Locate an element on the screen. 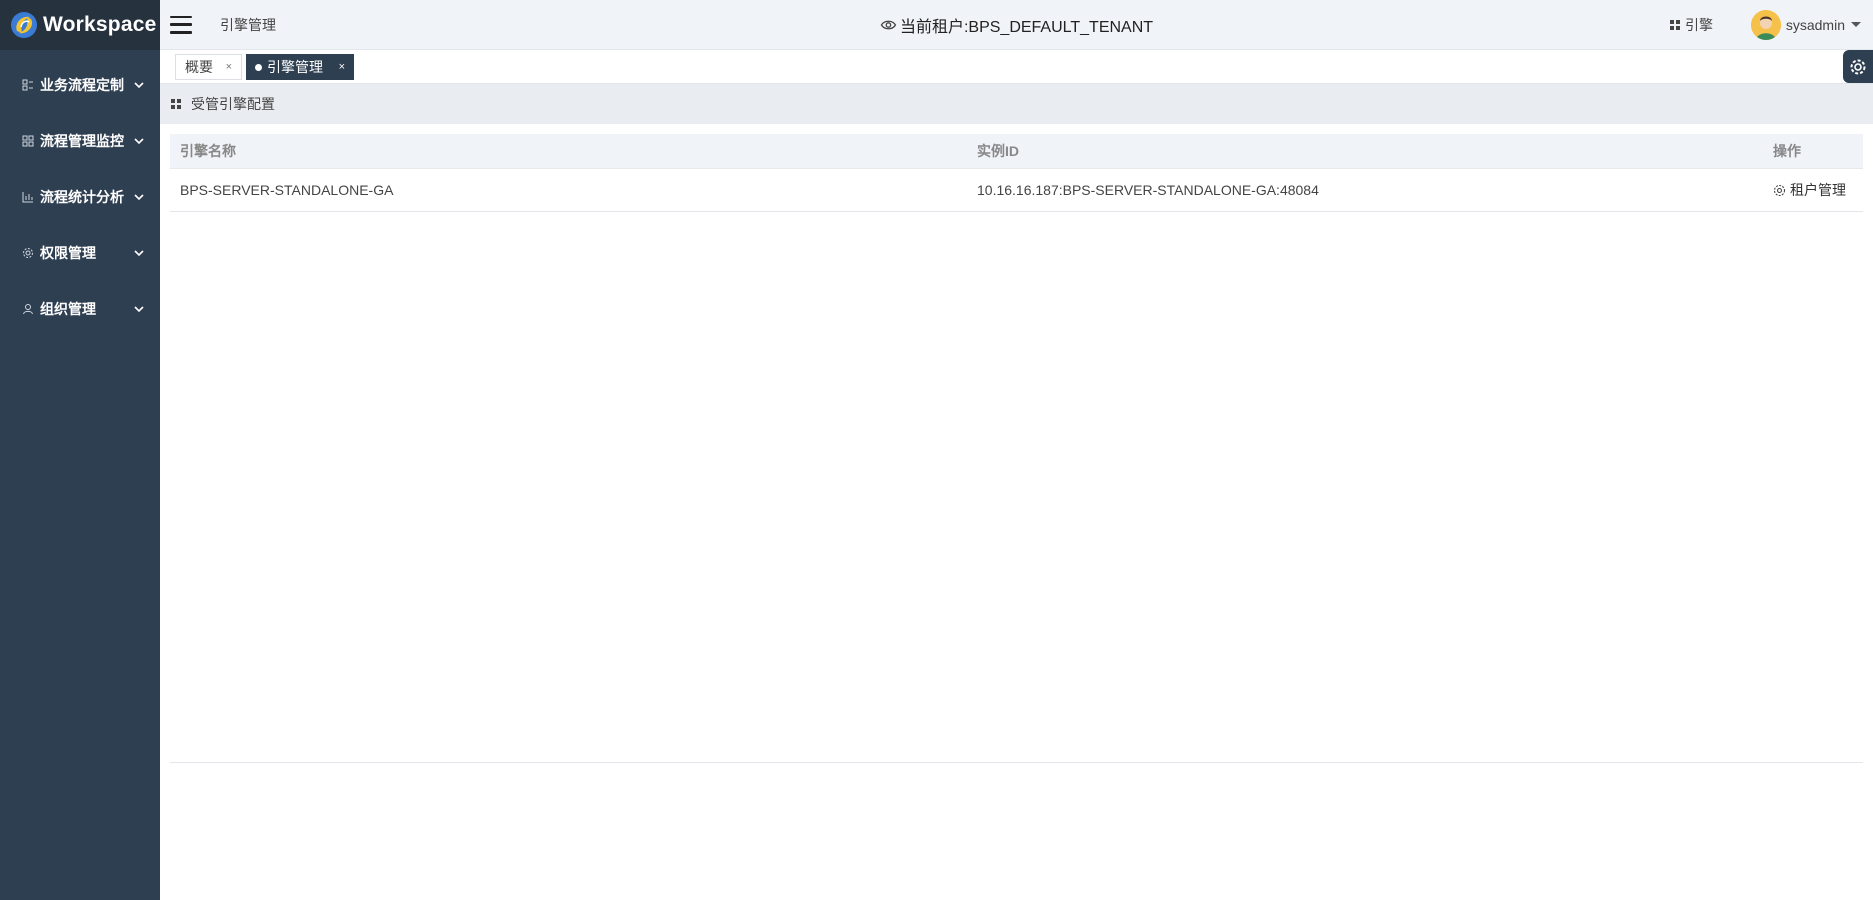 This screenshot has width=1873, height=900. user-icon is located at coordinates (28, 309).